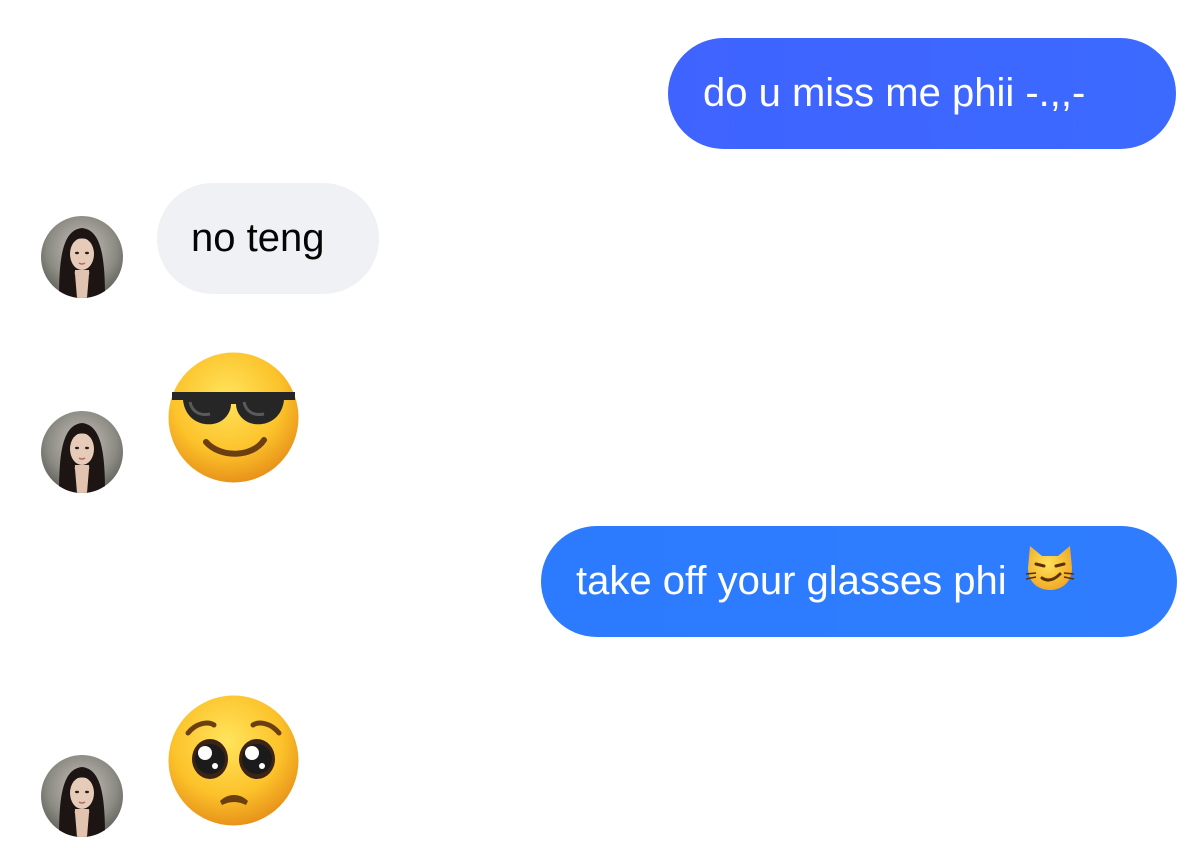 Image resolution: width=1199 pixels, height=848 pixels. What do you see at coordinates (1050, 579) in the screenshot?
I see `cat-wry-smile-emoji-icon` at bounding box center [1050, 579].